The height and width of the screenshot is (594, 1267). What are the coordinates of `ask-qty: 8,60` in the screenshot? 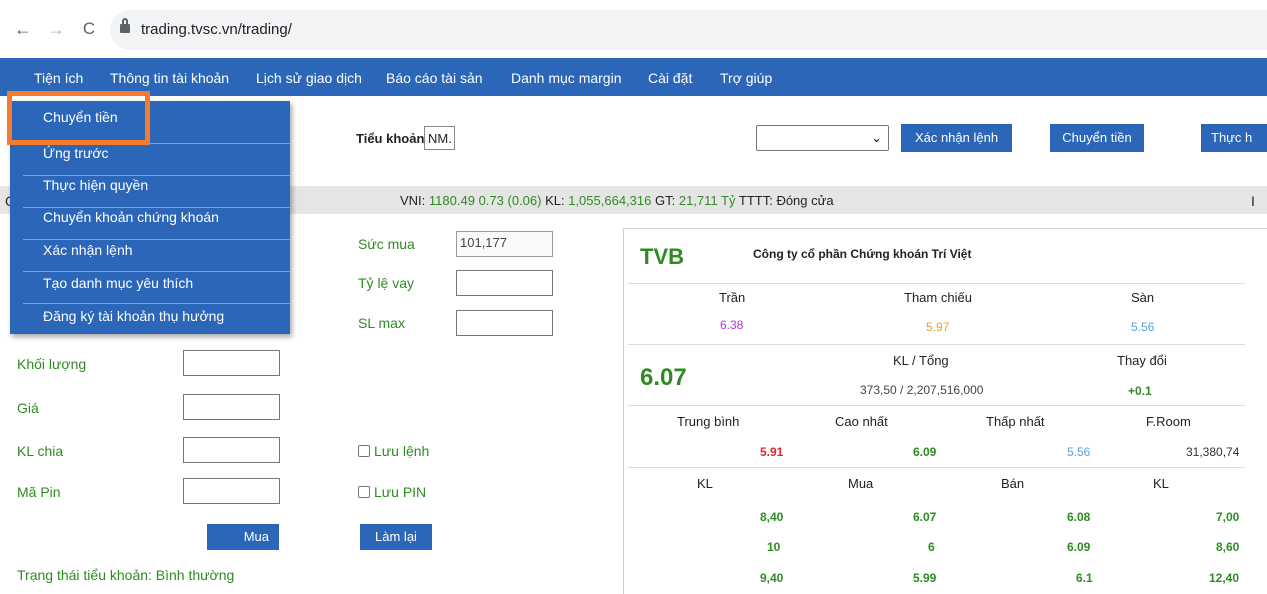 It's located at (1228, 547).